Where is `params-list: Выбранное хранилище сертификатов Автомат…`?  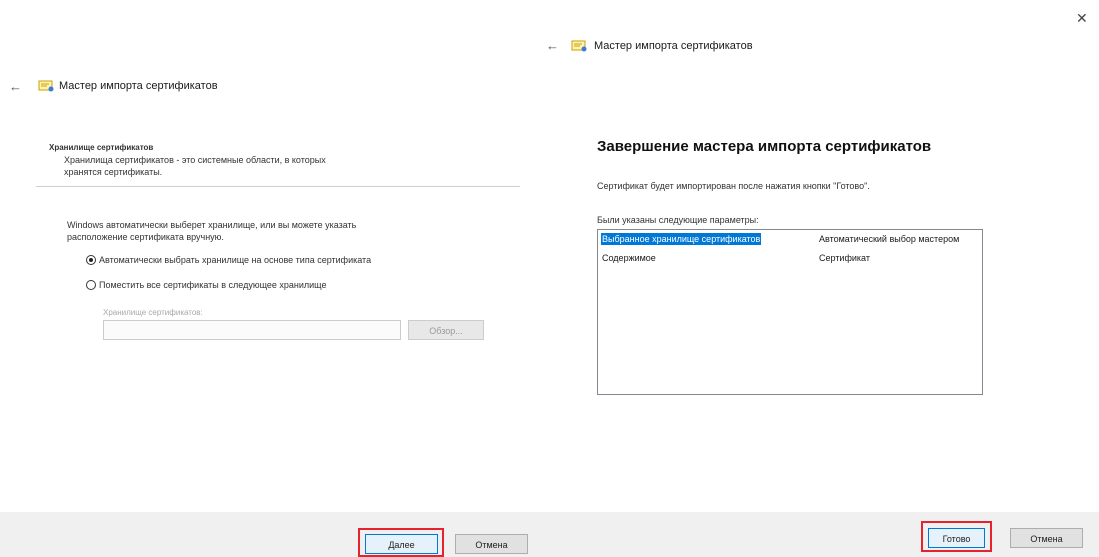
params-list: Выбранное хранилище сертификатов Автомат… is located at coordinates (790, 312).